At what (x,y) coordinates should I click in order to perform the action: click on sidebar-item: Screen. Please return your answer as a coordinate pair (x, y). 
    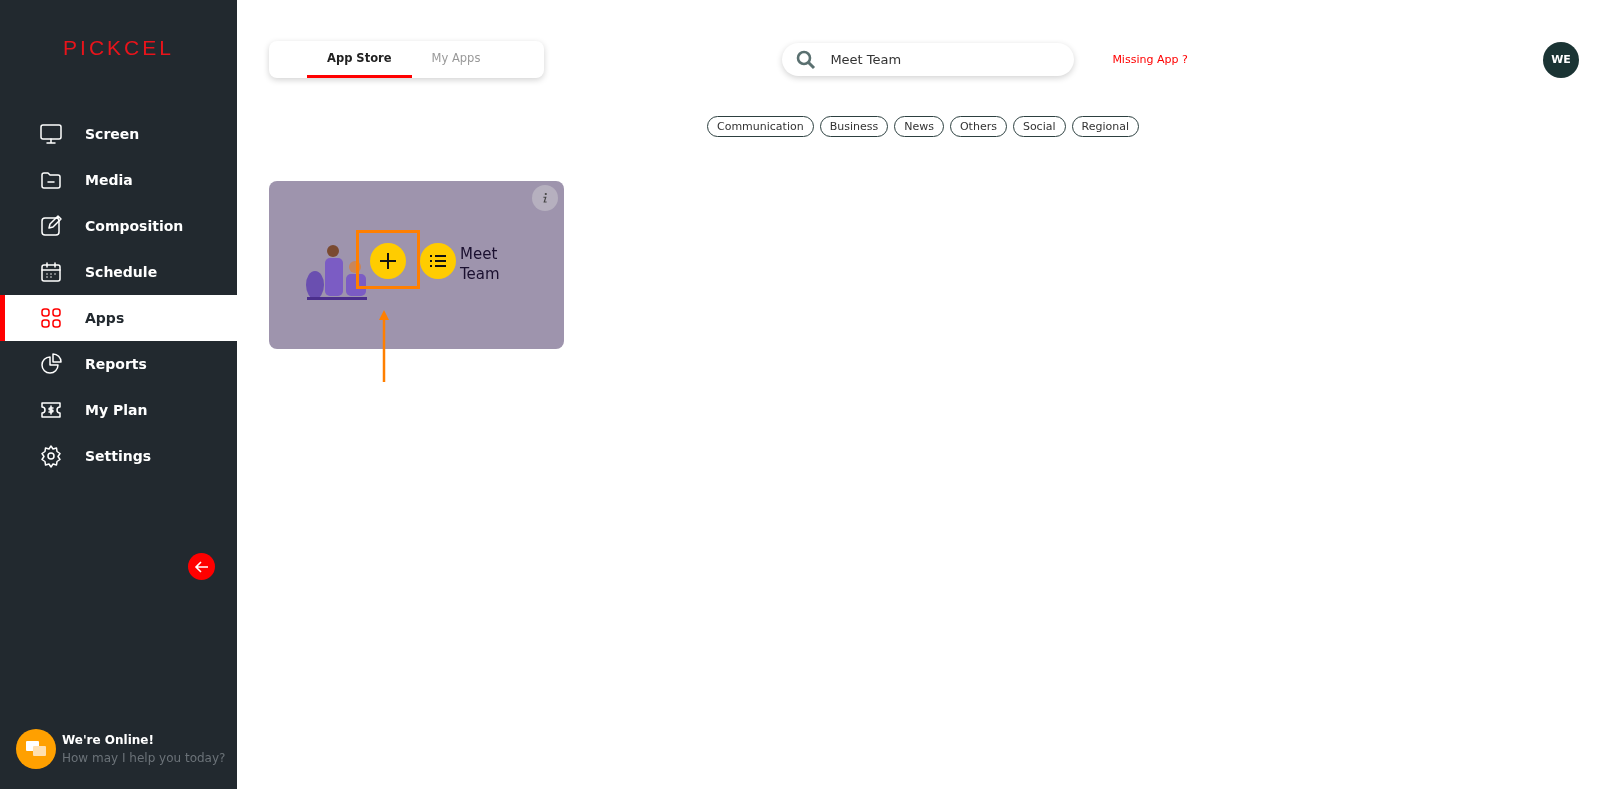
    Looking at the image, I should click on (118, 134).